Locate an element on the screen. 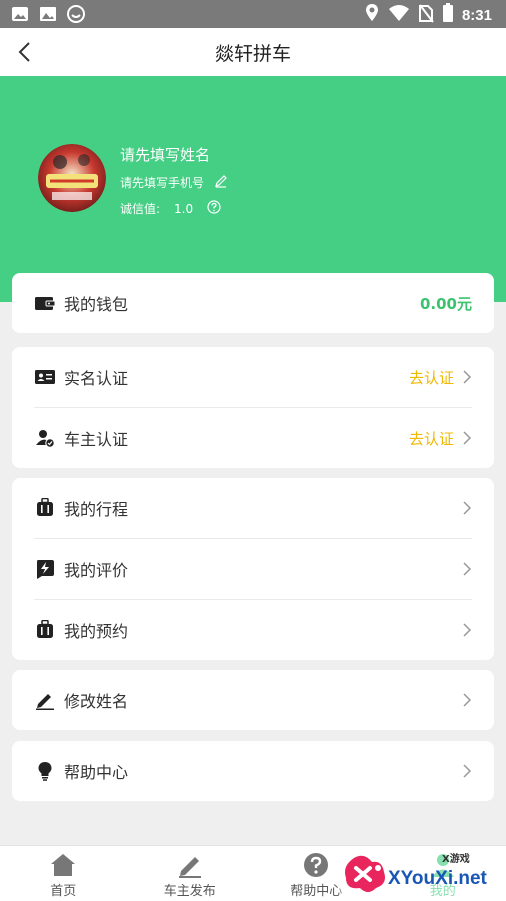  help-center-label: 帮助中心 is located at coordinates (263, 771).